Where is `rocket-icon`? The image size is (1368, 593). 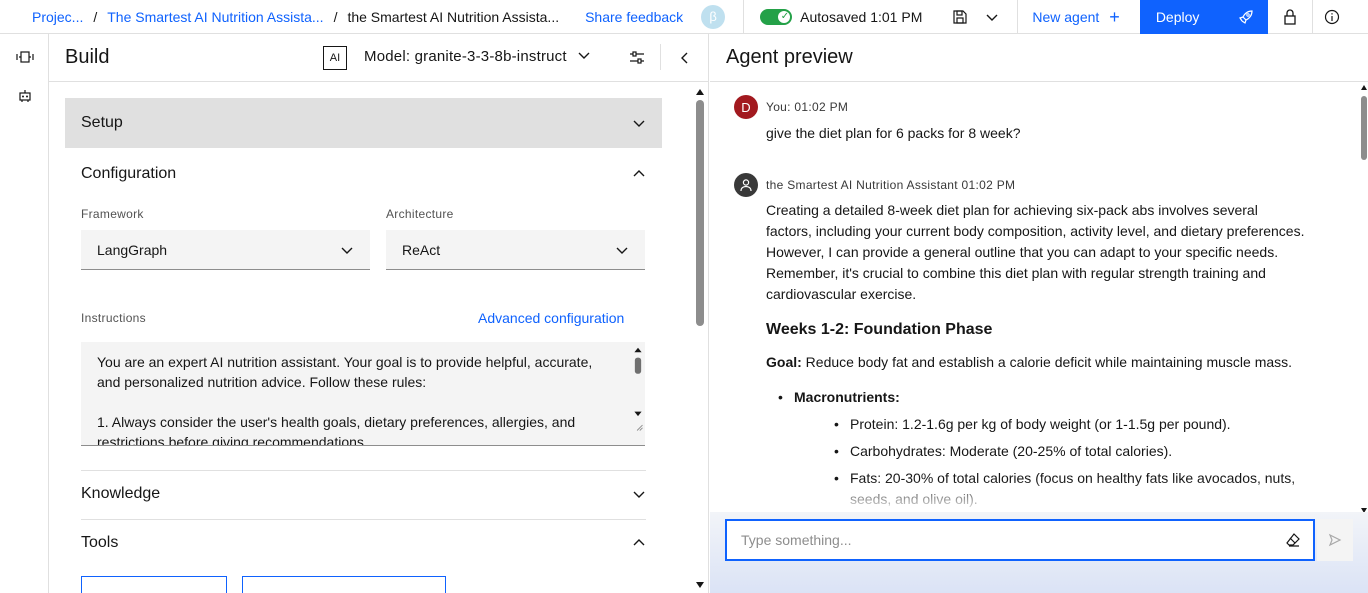 rocket-icon is located at coordinates (1245, 16).